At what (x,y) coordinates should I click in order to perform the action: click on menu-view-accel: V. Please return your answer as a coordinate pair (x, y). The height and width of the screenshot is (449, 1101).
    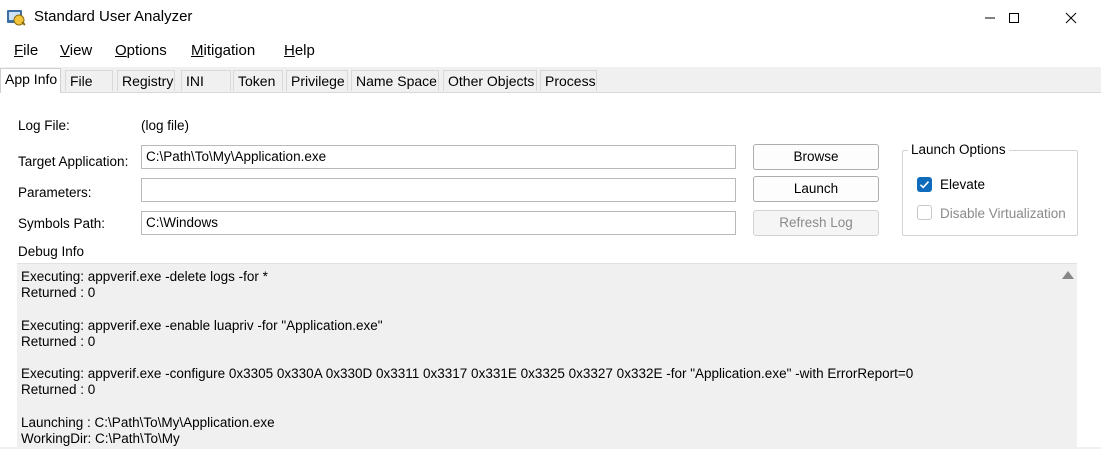
    Looking at the image, I should click on (65, 50).